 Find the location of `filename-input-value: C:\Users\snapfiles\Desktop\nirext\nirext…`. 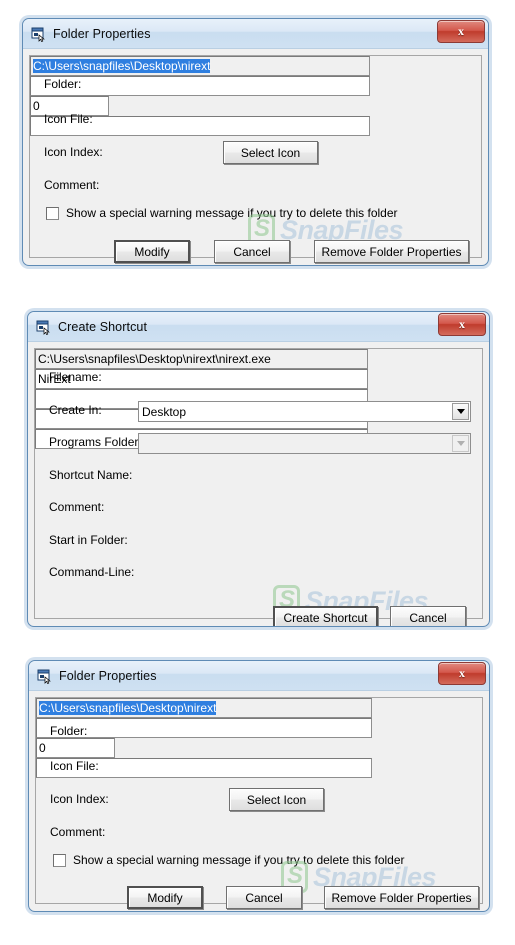

filename-input-value: C:\Users\snapfiles\Desktop\nirext\nirext… is located at coordinates (154, 359).